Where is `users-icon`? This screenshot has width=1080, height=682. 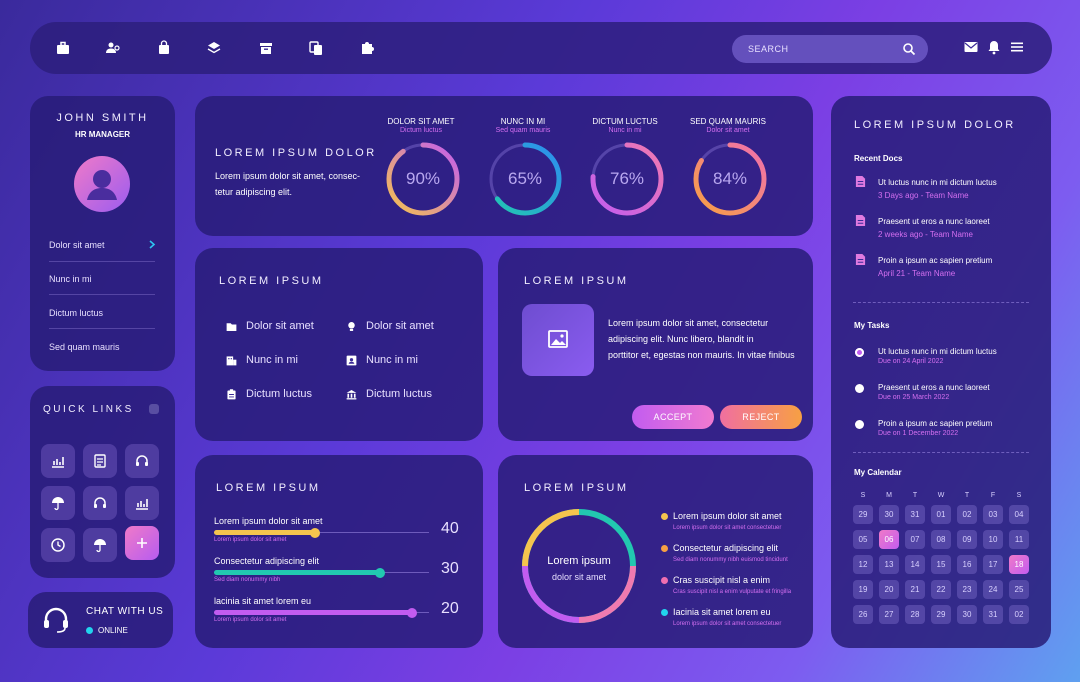 users-icon is located at coordinates (113, 48).